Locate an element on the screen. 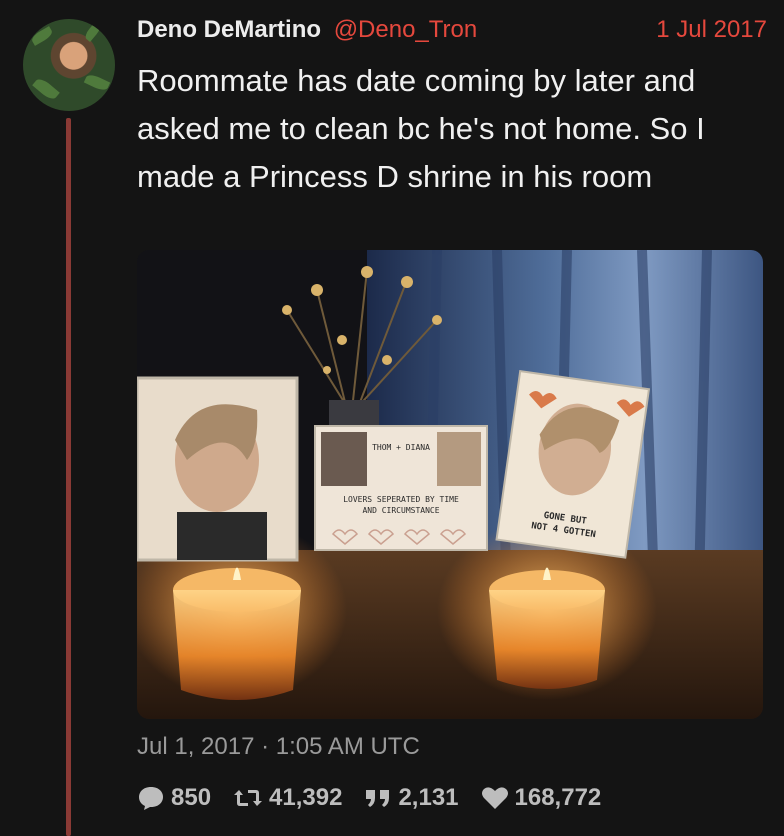  reply-icon is located at coordinates (154, 798).